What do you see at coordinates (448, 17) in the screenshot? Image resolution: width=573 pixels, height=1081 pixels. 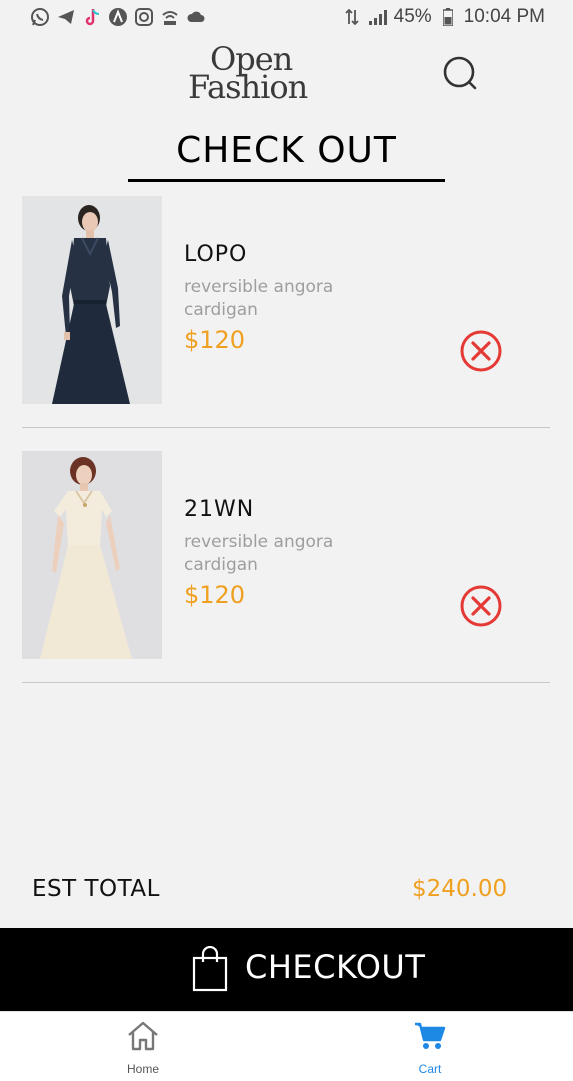 I see `battery-icon` at bounding box center [448, 17].